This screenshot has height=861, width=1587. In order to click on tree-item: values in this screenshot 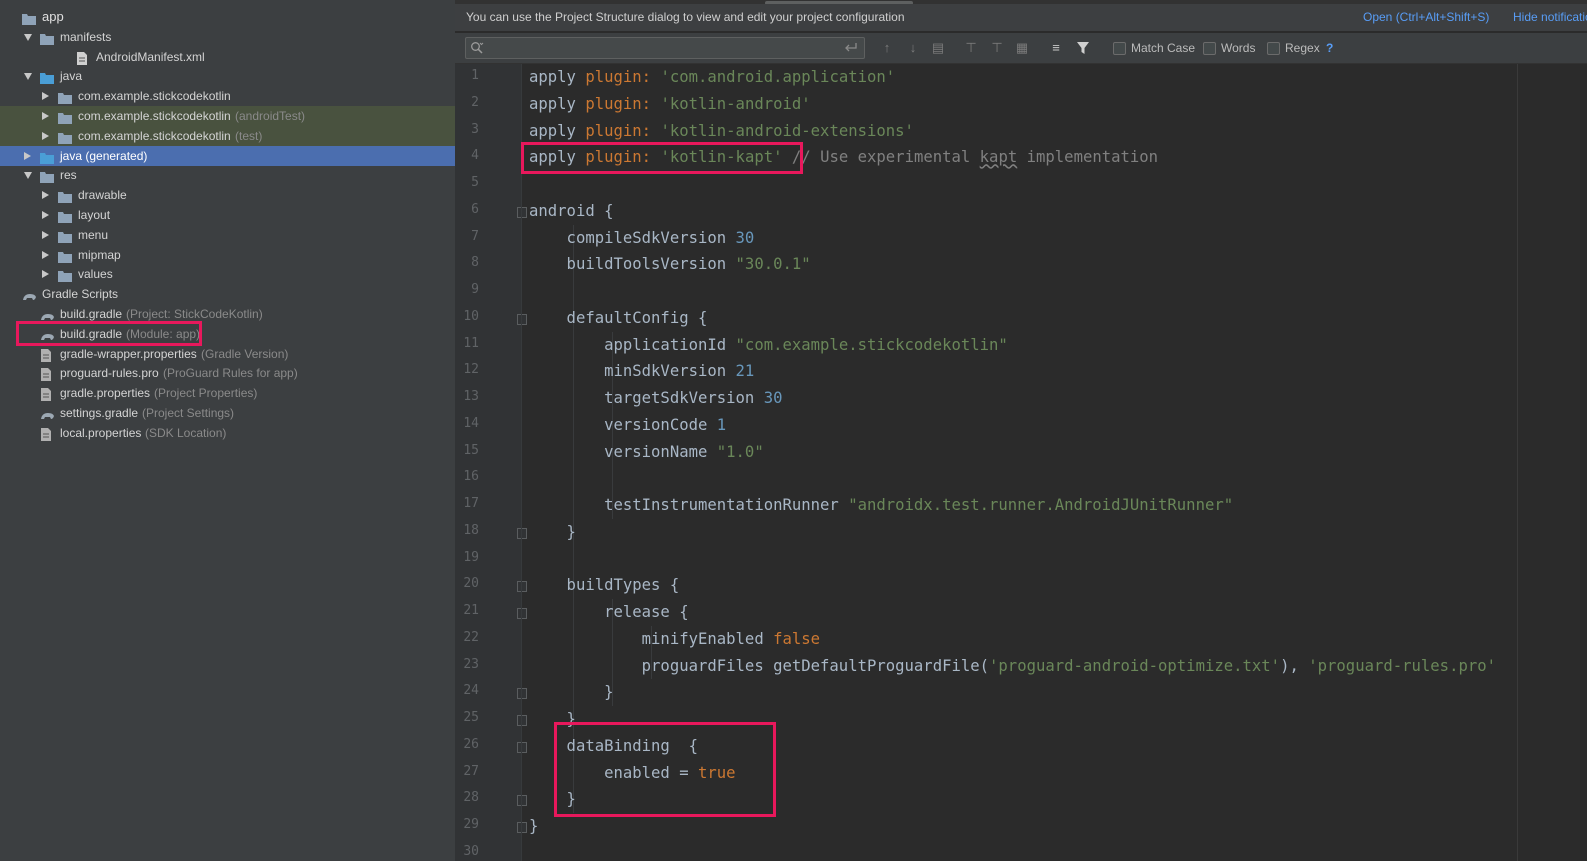, I will do `click(227, 274)`.